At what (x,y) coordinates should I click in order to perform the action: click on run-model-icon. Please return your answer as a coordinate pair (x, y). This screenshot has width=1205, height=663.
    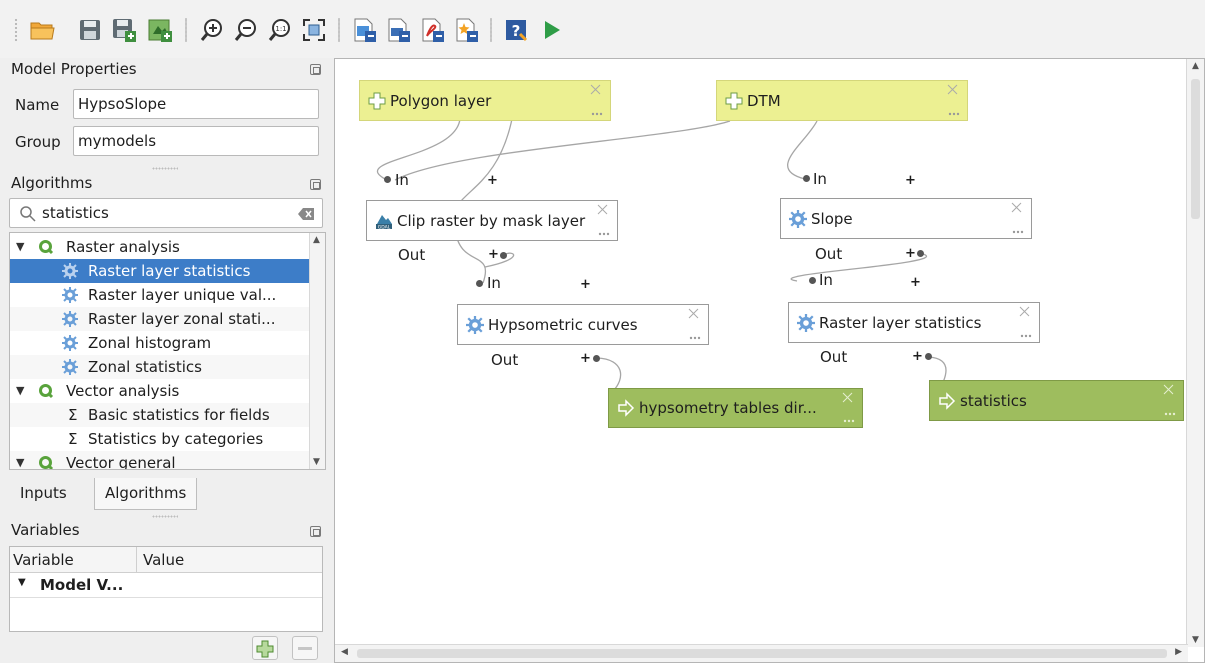
    Looking at the image, I should click on (552, 30).